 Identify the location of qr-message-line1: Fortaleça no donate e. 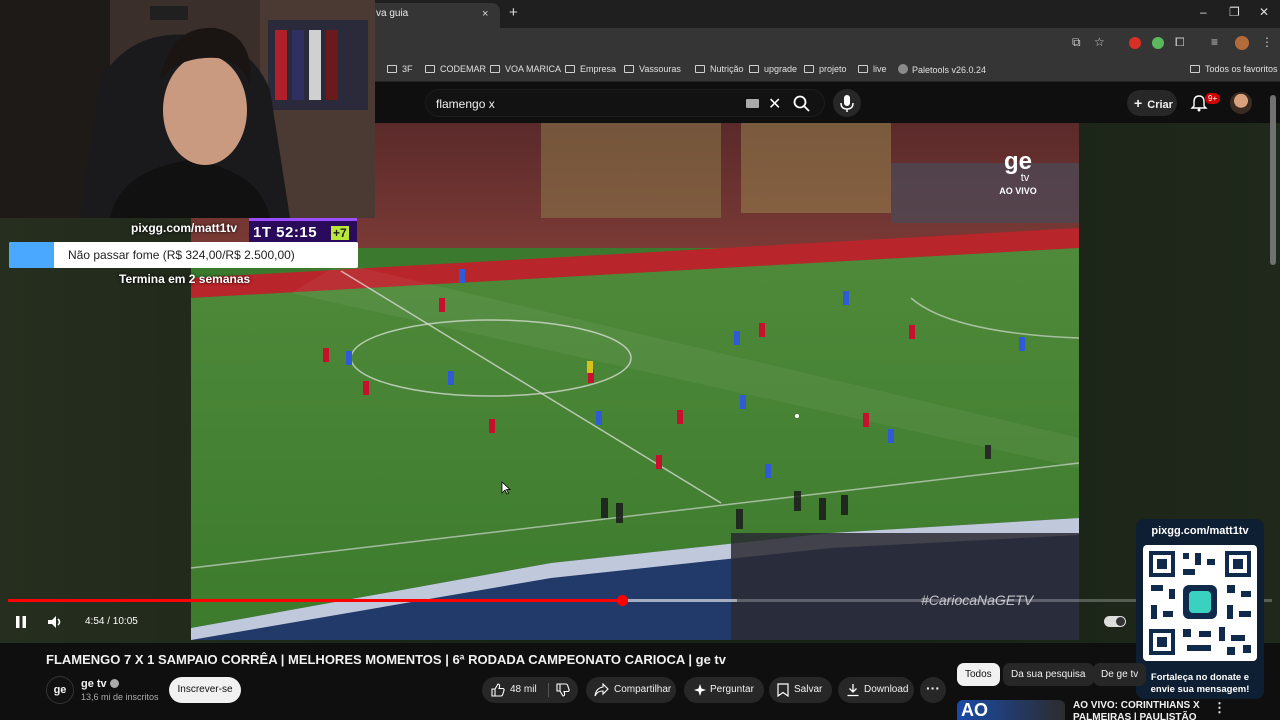
(1200, 677).